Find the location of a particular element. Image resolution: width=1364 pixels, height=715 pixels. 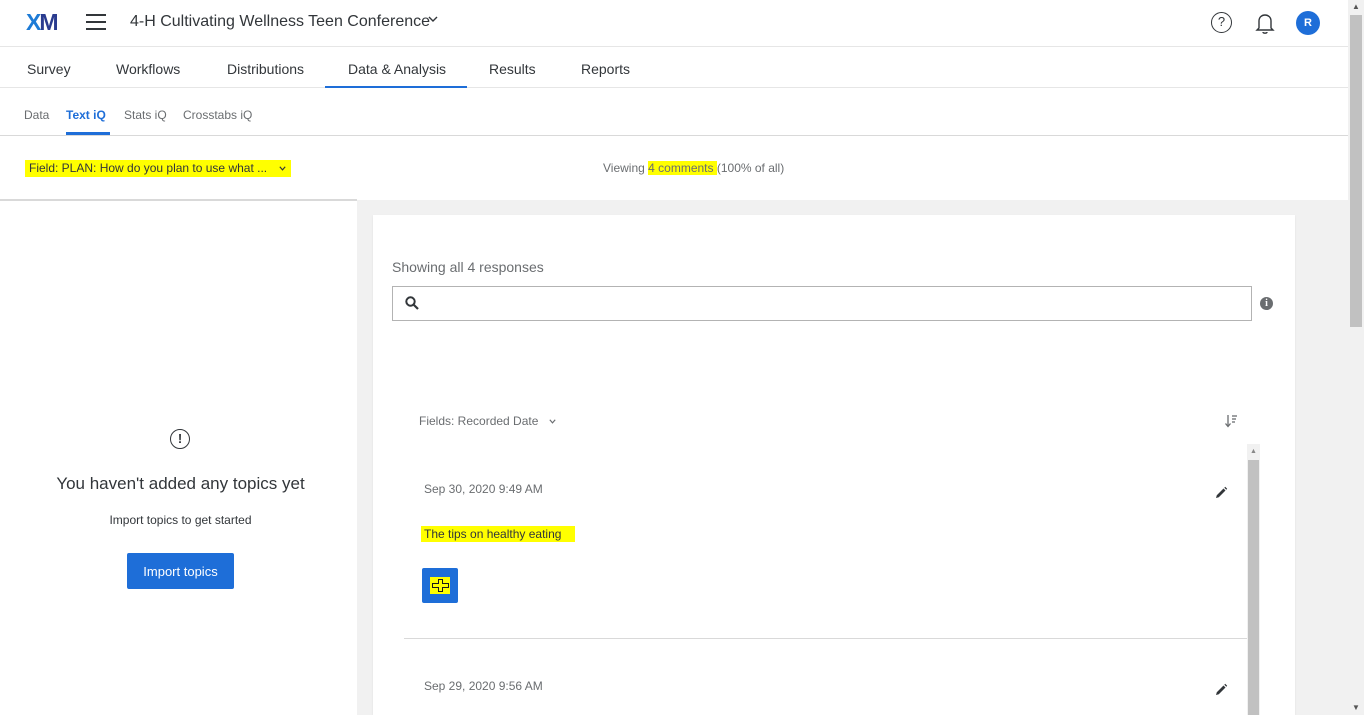

response-text: The tips on healthy eating is located at coordinates (498, 534).